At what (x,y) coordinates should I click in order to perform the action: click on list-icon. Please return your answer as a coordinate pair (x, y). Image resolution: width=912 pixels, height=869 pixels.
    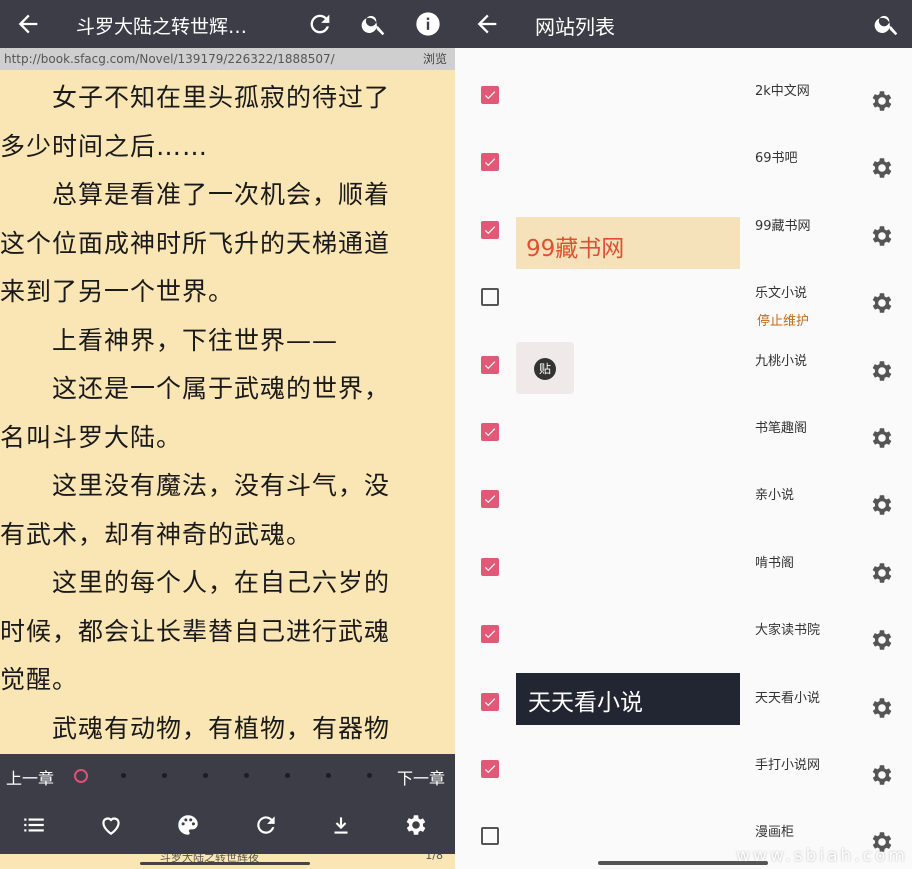
    Looking at the image, I should click on (34, 825).